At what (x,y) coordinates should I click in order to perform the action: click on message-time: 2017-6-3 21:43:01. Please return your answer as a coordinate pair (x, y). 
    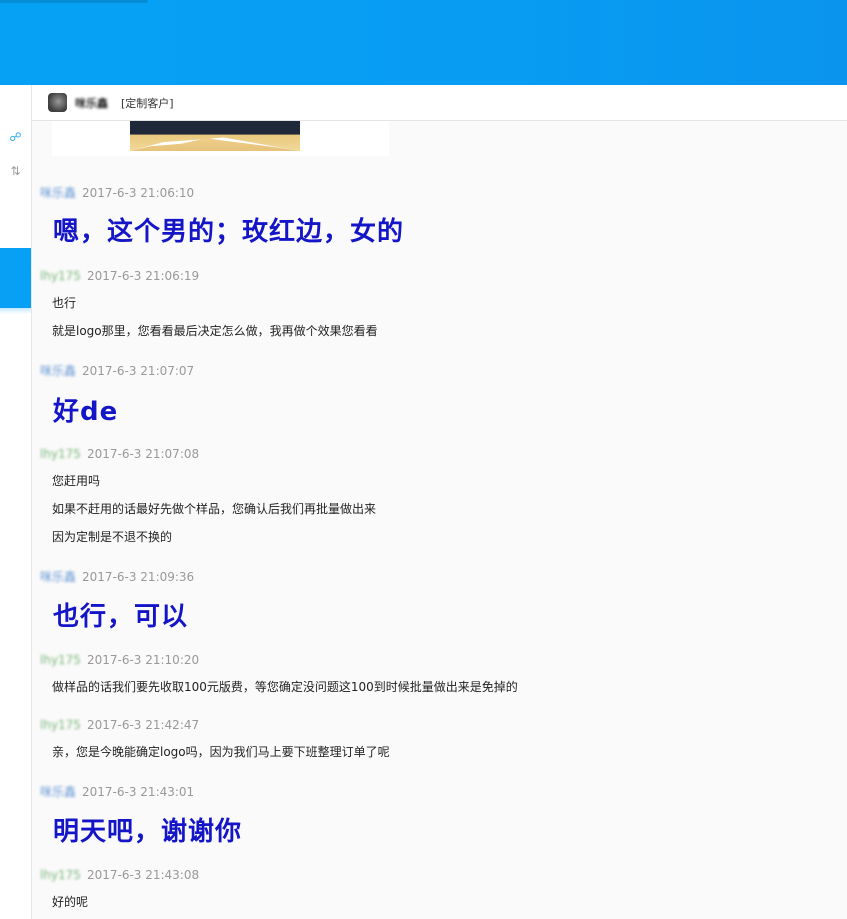
    Looking at the image, I should click on (138, 792).